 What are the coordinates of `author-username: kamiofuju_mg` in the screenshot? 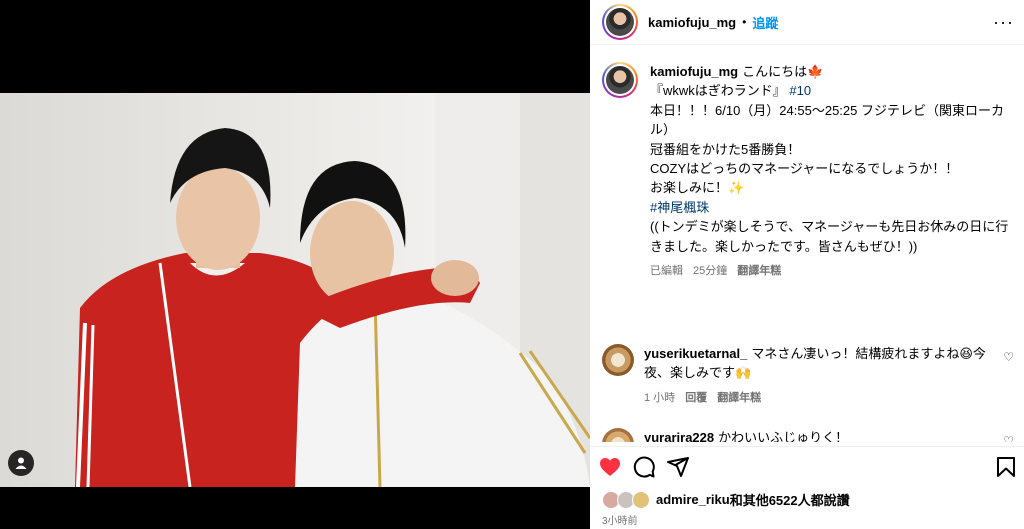 It's located at (692, 22).